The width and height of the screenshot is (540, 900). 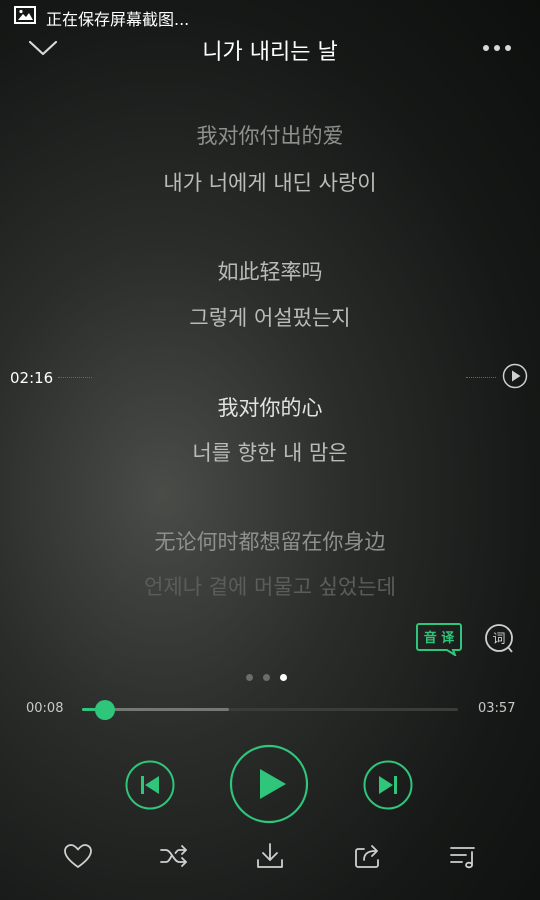 What do you see at coordinates (270, 587) in the screenshot?
I see `lyric-line: 언제나 곁에 머물고 싶었는데` at bounding box center [270, 587].